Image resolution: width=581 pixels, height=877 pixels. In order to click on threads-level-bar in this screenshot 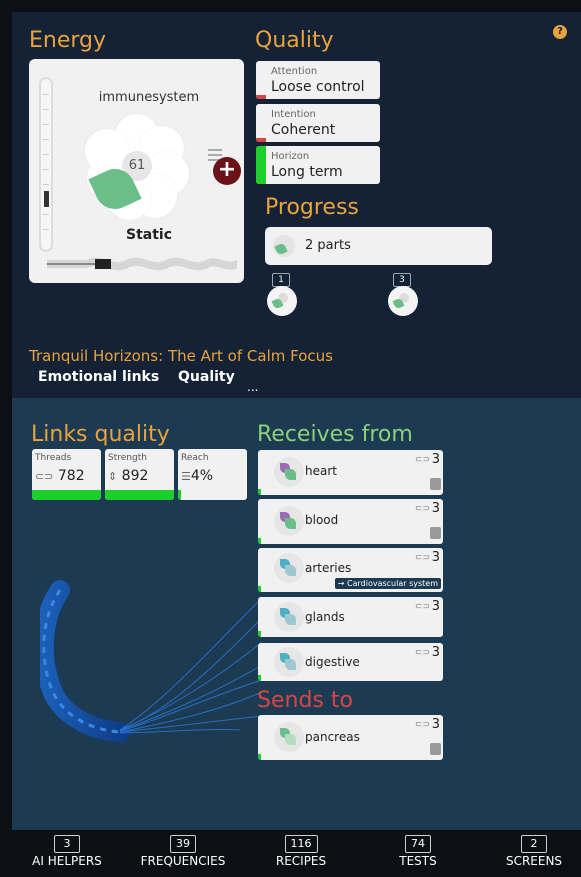, I will do `click(66, 495)`.